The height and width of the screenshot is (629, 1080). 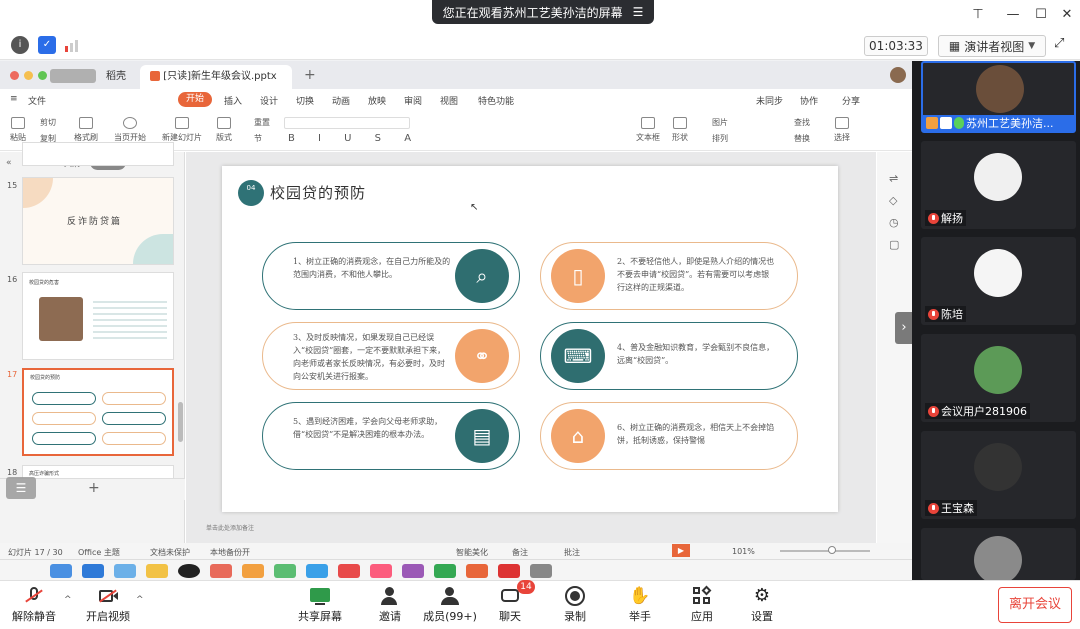 What do you see at coordinates (1067, 15) in the screenshot?
I see `close-icon: ✕` at bounding box center [1067, 15].